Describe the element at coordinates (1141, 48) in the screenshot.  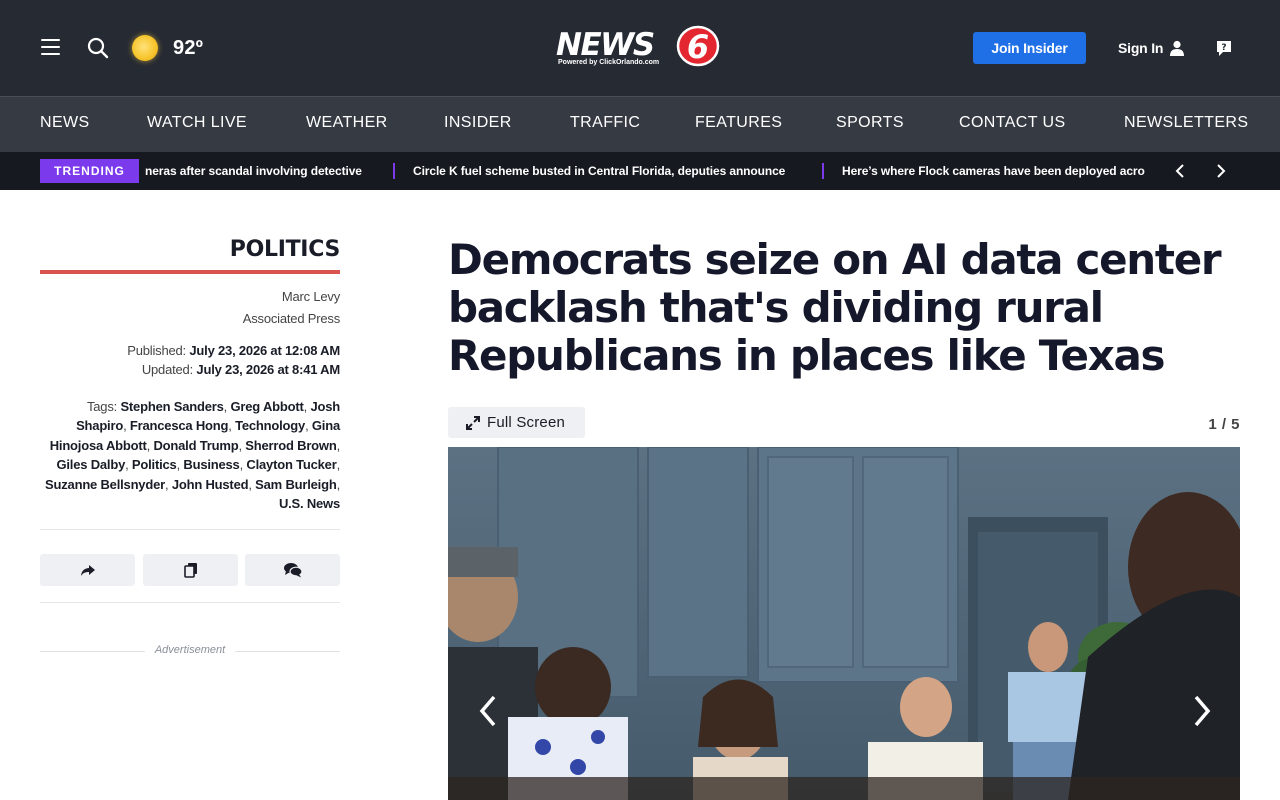
I see `sign-in-label: Sign In` at that location.